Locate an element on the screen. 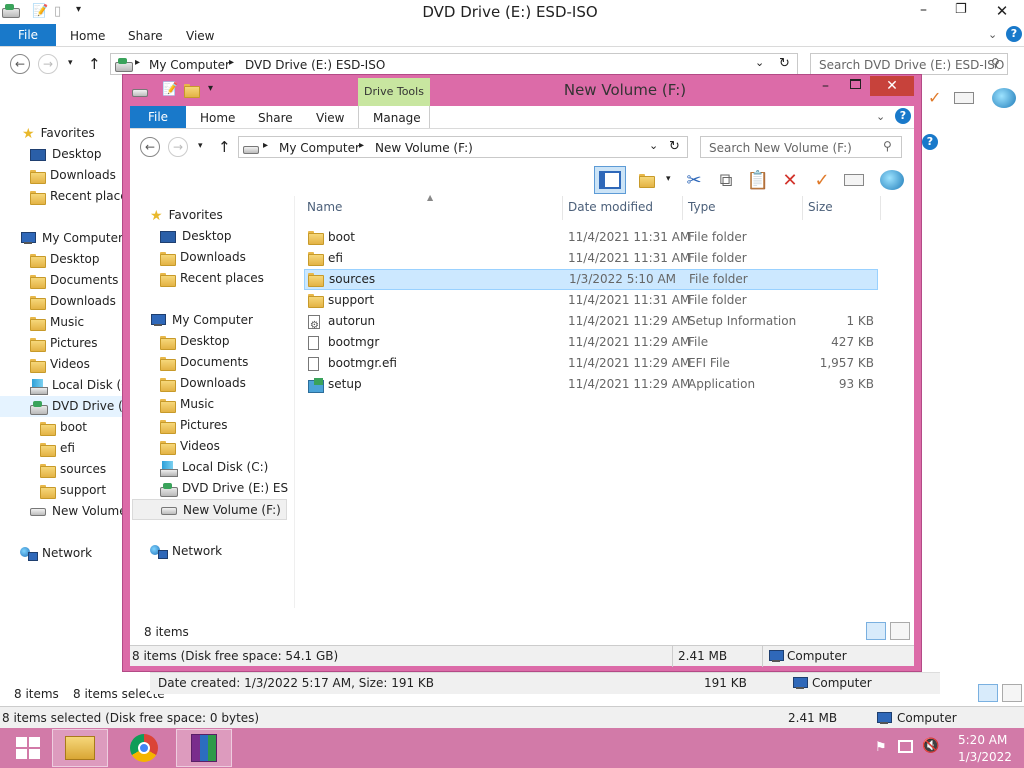 This screenshot has width=1024, height=768. back-up-button: ↑ is located at coordinates (94, 64).